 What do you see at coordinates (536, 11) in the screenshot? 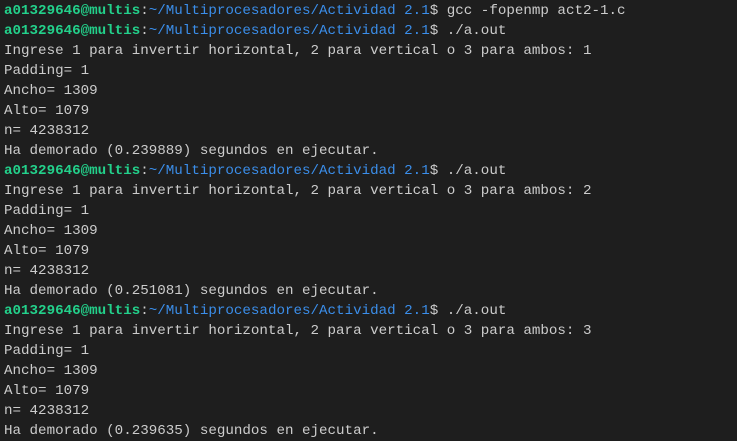
I see `command-text: gcc -fopenmp act2-1.c` at bounding box center [536, 11].